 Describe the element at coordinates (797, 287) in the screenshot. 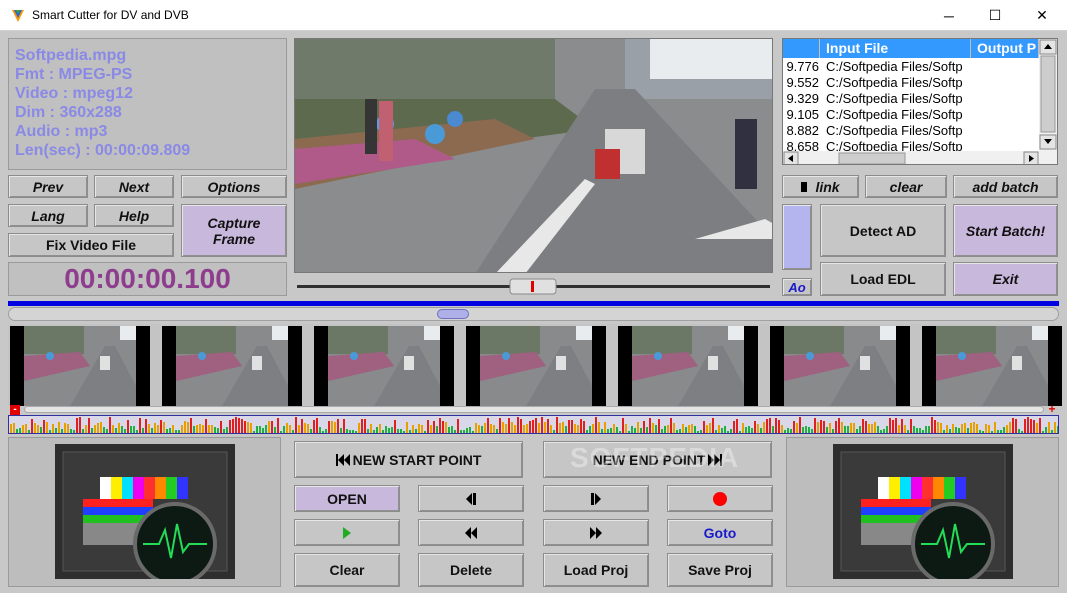

I see `audio-output-button: Ao` at that location.